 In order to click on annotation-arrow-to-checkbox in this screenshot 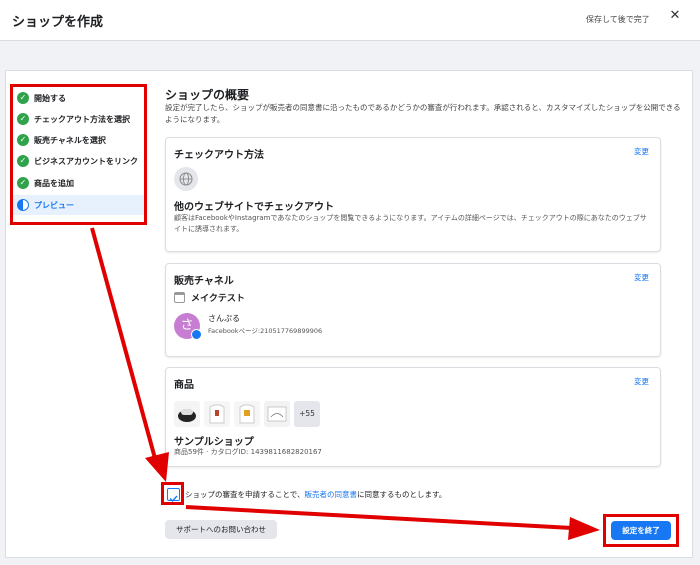, I will do `click(124, 345)`.